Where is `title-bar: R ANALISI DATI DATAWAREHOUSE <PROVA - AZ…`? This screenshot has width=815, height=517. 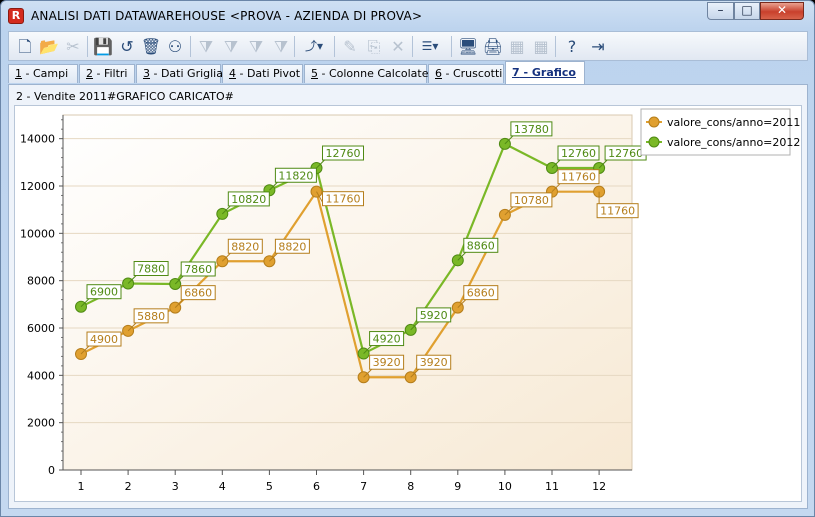 title-bar: R ANALISI DATI DATAWAREHOUSE <PROVA - AZ… is located at coordinates (407, 16).